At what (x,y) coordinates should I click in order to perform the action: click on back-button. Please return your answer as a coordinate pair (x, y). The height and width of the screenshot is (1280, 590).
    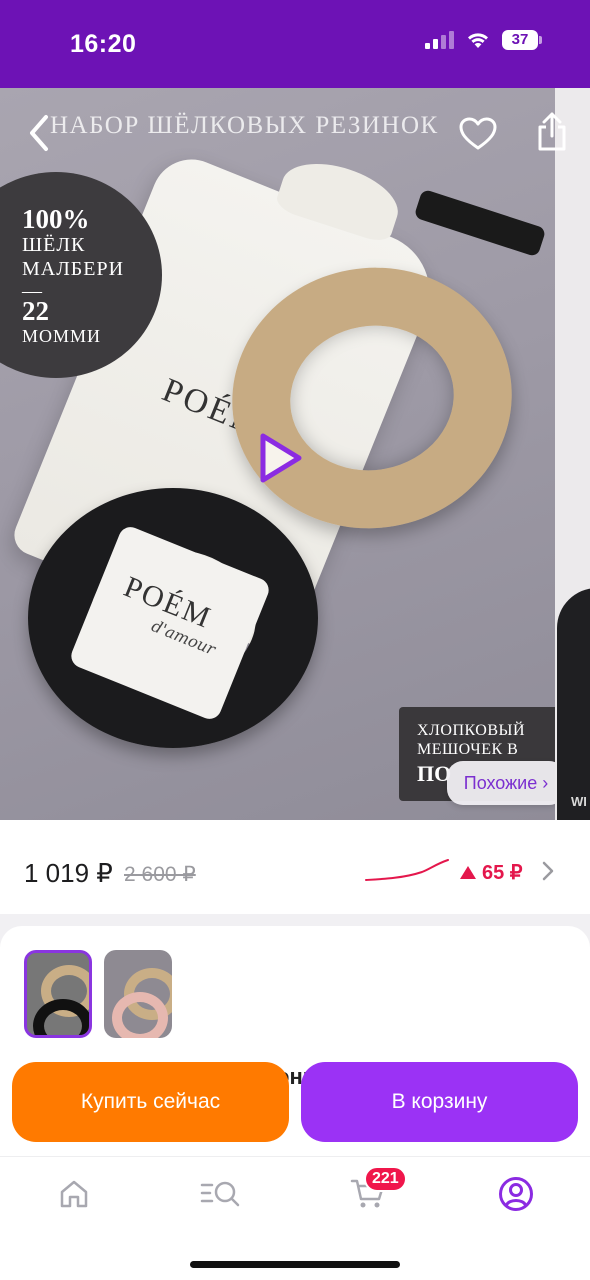
    Looking at the image, I should click on (38, 133).